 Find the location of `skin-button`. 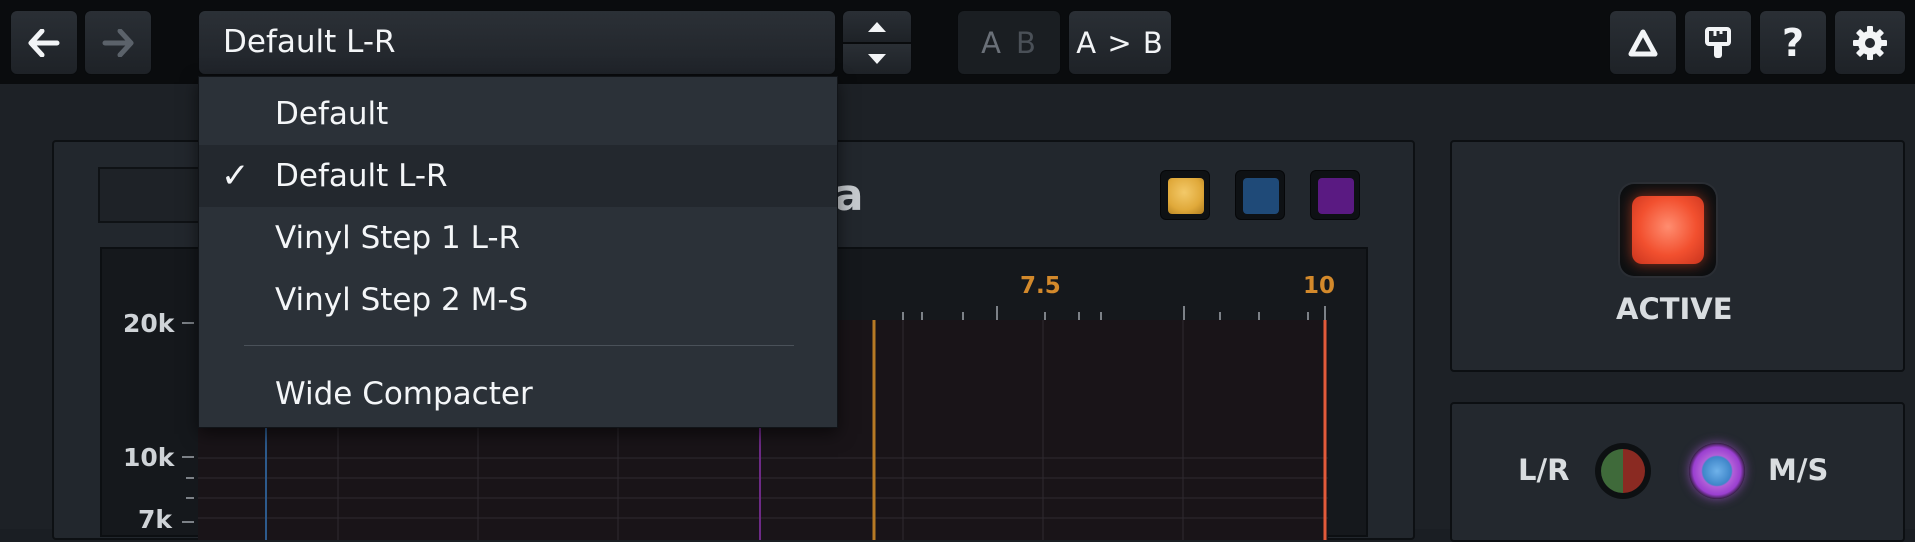

skin-button is located at coordinates (1718, 42).